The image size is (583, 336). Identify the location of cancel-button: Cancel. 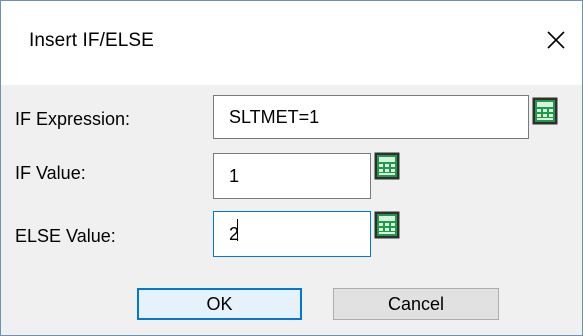
(416, 304).